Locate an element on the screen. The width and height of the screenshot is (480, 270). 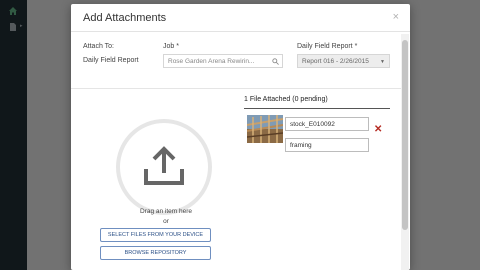
modal-header: Add Attachments × is located at coordinates (240, 18).